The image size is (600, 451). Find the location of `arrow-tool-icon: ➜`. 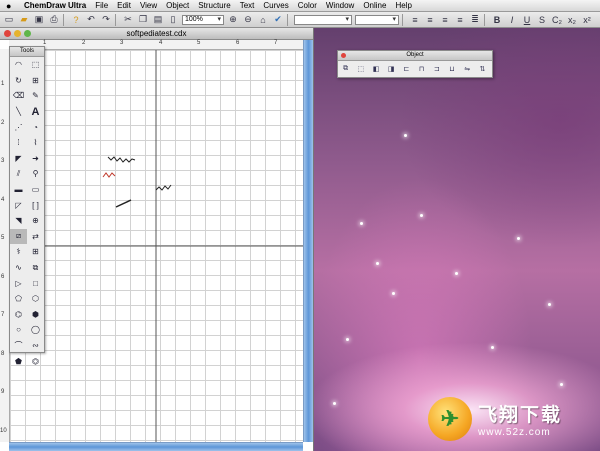

arrow-tool-icon: ➜ is located at coordinates (35, 159).